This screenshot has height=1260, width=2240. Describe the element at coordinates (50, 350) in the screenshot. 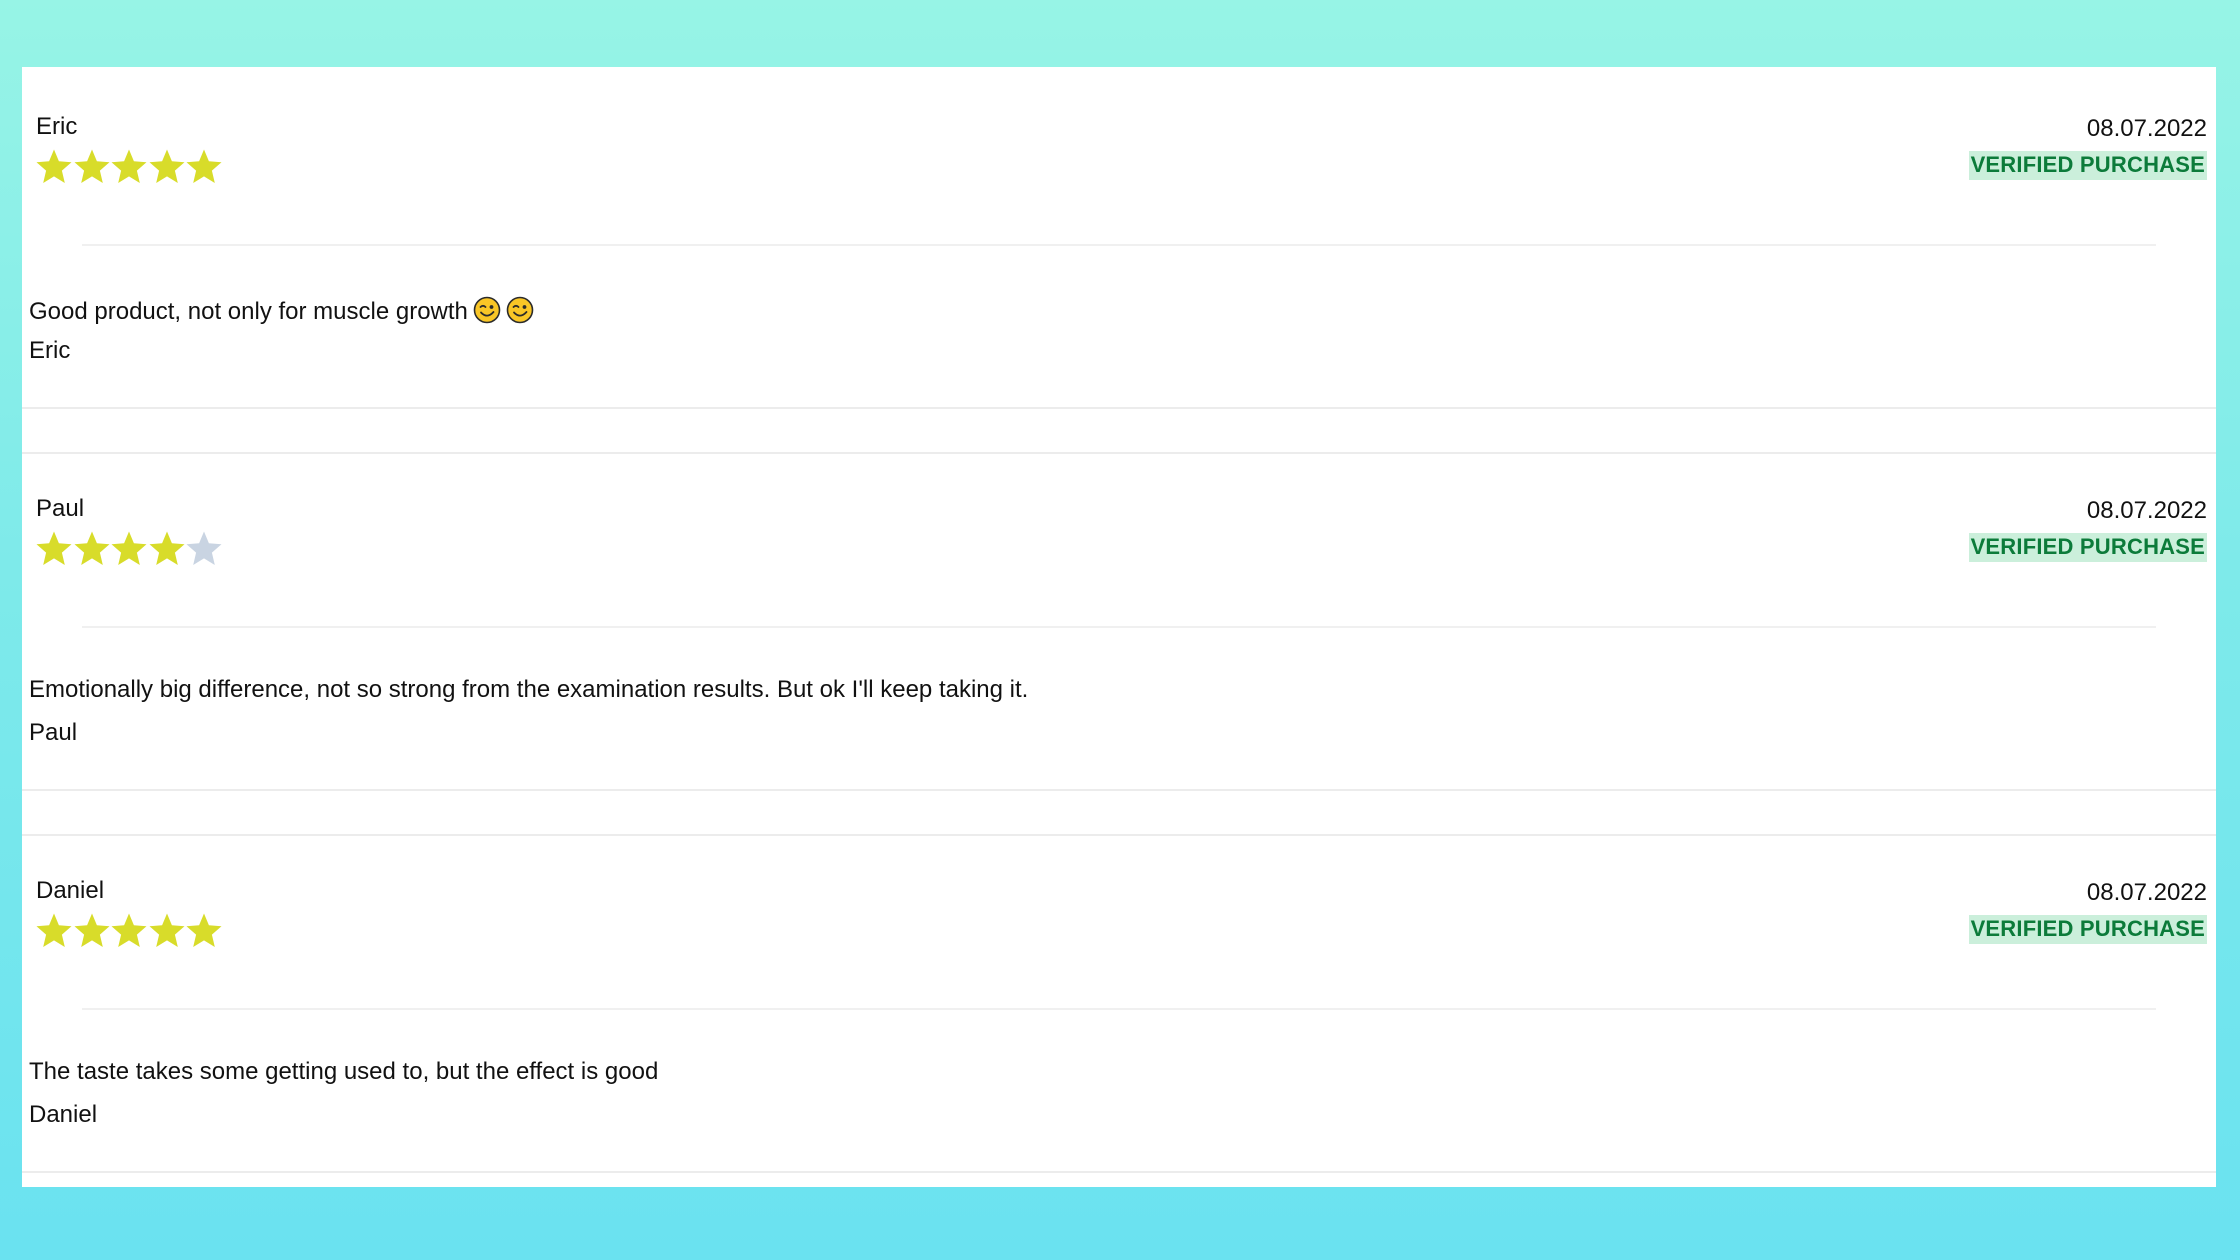

I see `review-signature: Eric` at that location.